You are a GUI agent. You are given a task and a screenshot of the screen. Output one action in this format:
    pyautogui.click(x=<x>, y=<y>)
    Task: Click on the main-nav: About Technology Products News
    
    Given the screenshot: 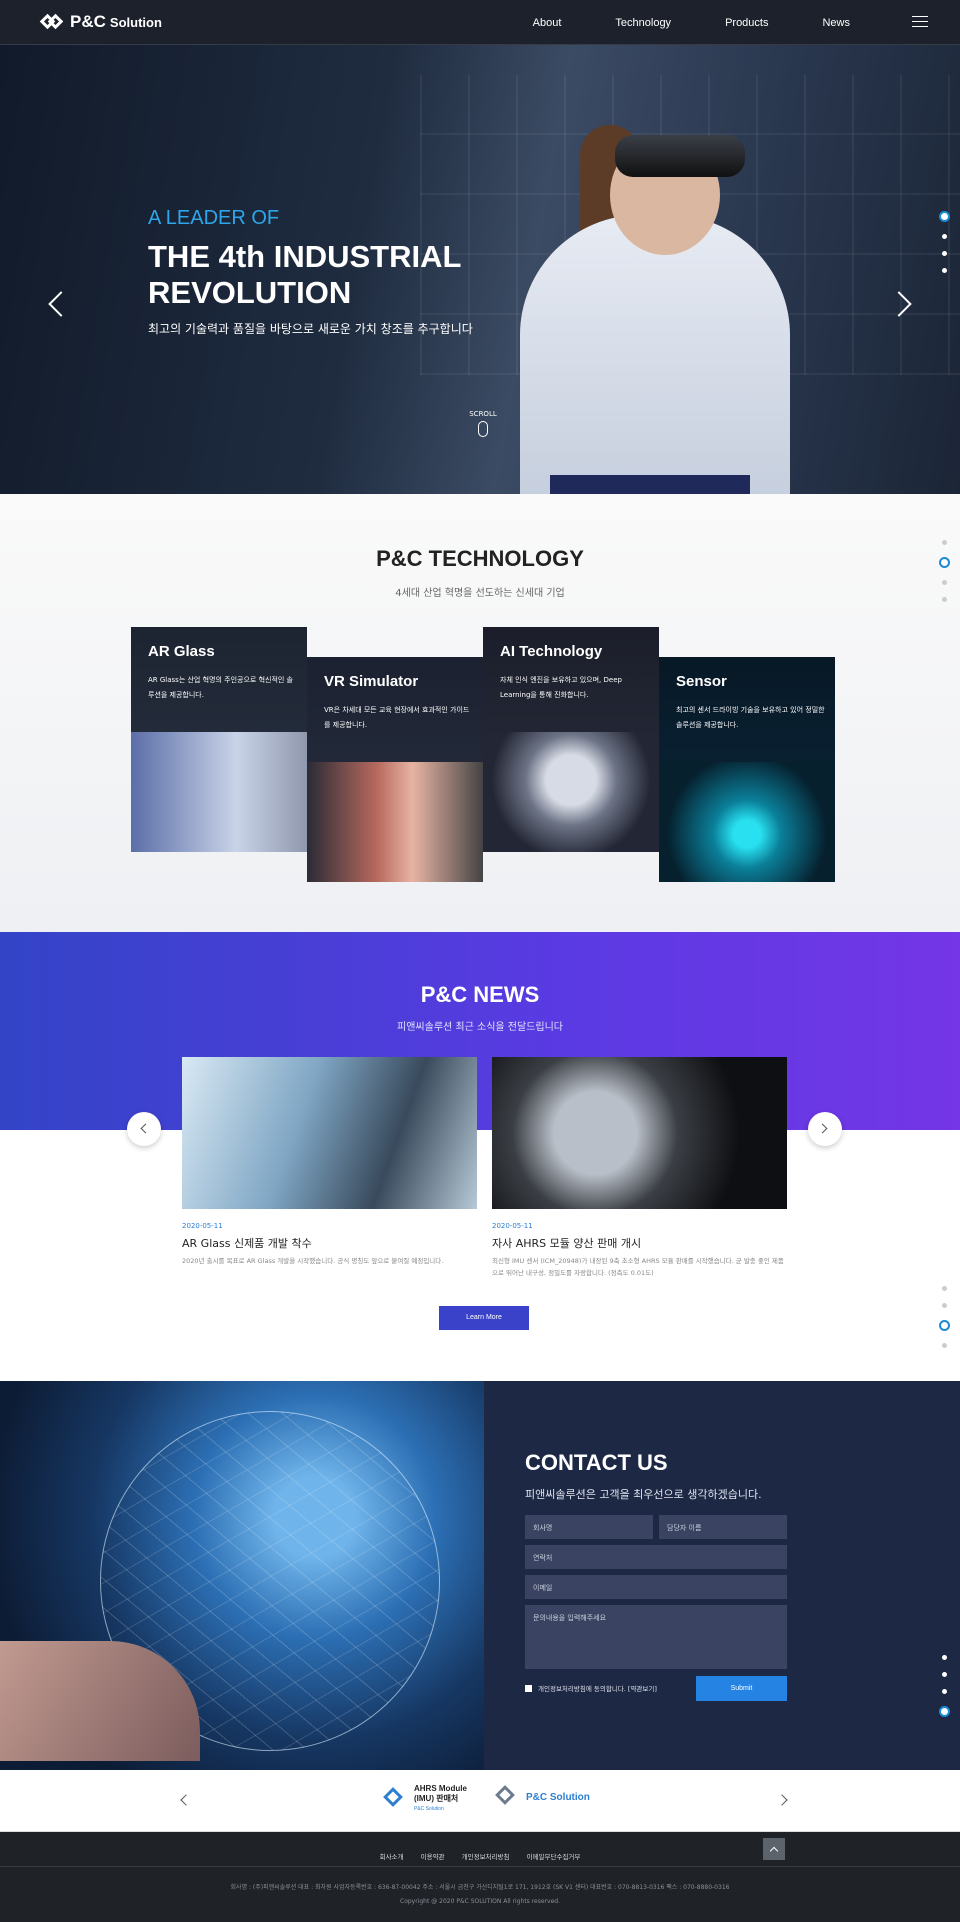 What is the action you would take?
    pyautogui.click(x=664, y=22)
    